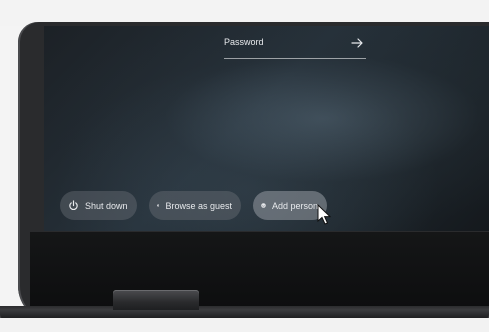 This screenshot has height=332, width=489. Describe the element at coordinates (357, 43) in the screenshot. I see `arrow-right-icon` at that location.